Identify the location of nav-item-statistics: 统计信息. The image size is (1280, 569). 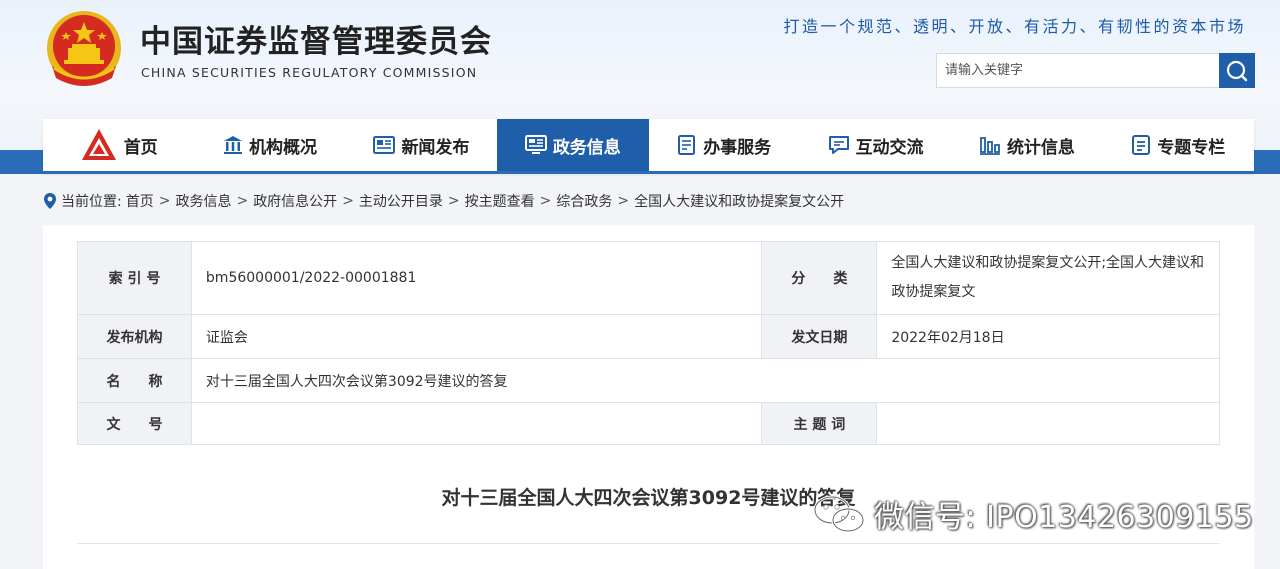
(1026, 145).